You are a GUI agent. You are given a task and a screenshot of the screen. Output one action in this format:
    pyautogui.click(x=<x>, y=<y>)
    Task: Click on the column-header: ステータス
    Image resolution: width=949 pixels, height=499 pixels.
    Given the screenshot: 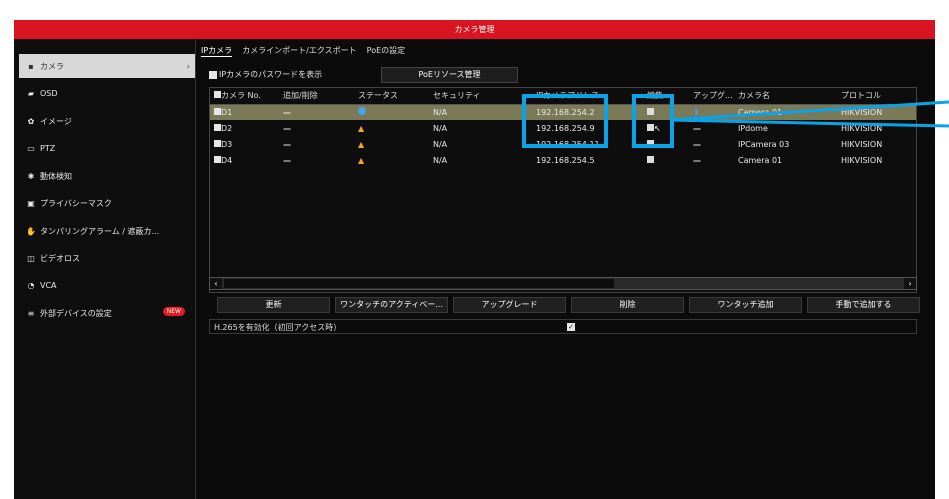 What is the action you would take?
    pyautogui.click(x=391, y=96)
    